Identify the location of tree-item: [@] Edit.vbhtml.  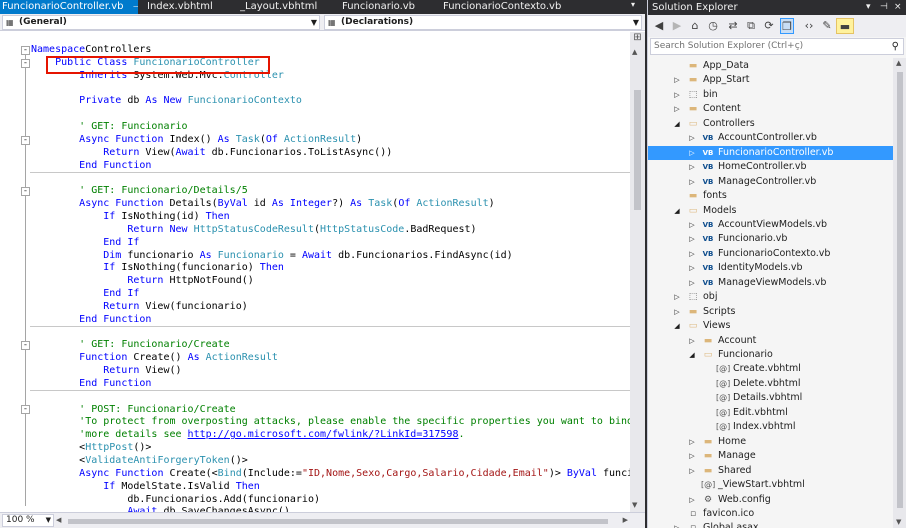
(770, 413).